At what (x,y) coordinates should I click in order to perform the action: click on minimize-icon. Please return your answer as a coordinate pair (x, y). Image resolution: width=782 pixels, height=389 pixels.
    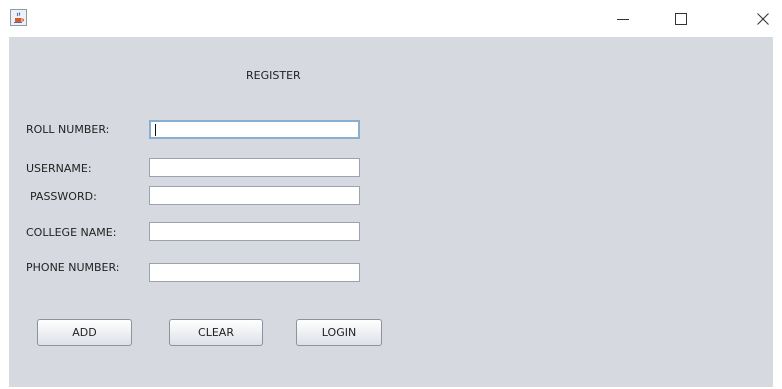
    Looking at the image, I should click on (623, 19).